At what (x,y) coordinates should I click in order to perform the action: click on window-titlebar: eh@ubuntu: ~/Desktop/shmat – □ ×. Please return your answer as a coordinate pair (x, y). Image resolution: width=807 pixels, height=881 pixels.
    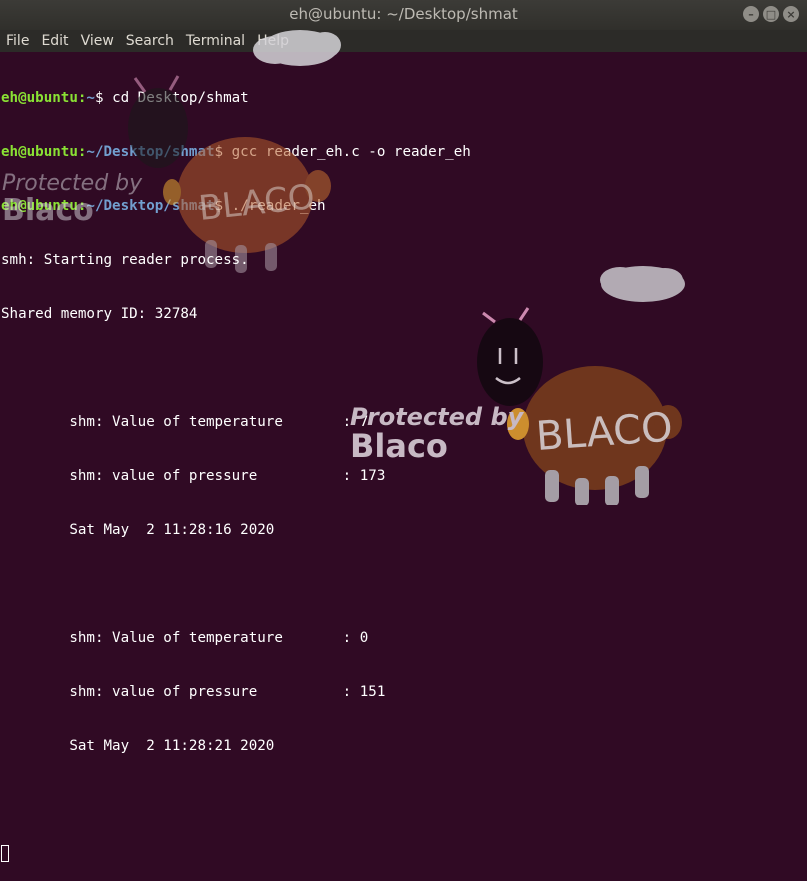
    Looking at the image, I should click on (403, 15).